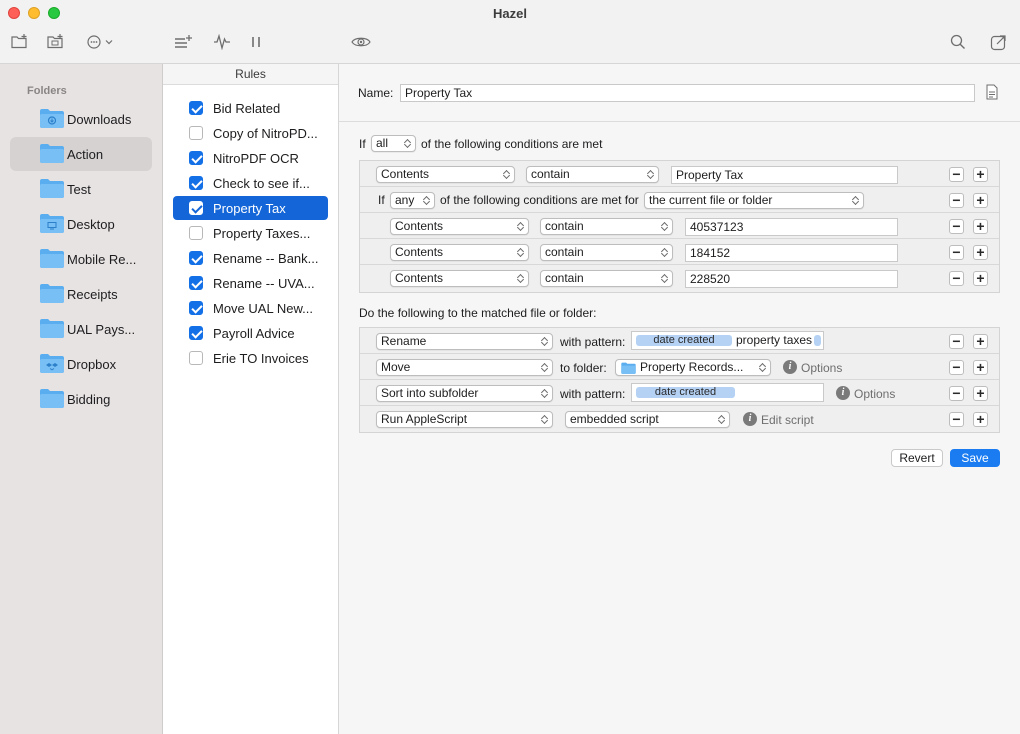  I want to click on condition-value-field: Property Tax, so click(784, 175).